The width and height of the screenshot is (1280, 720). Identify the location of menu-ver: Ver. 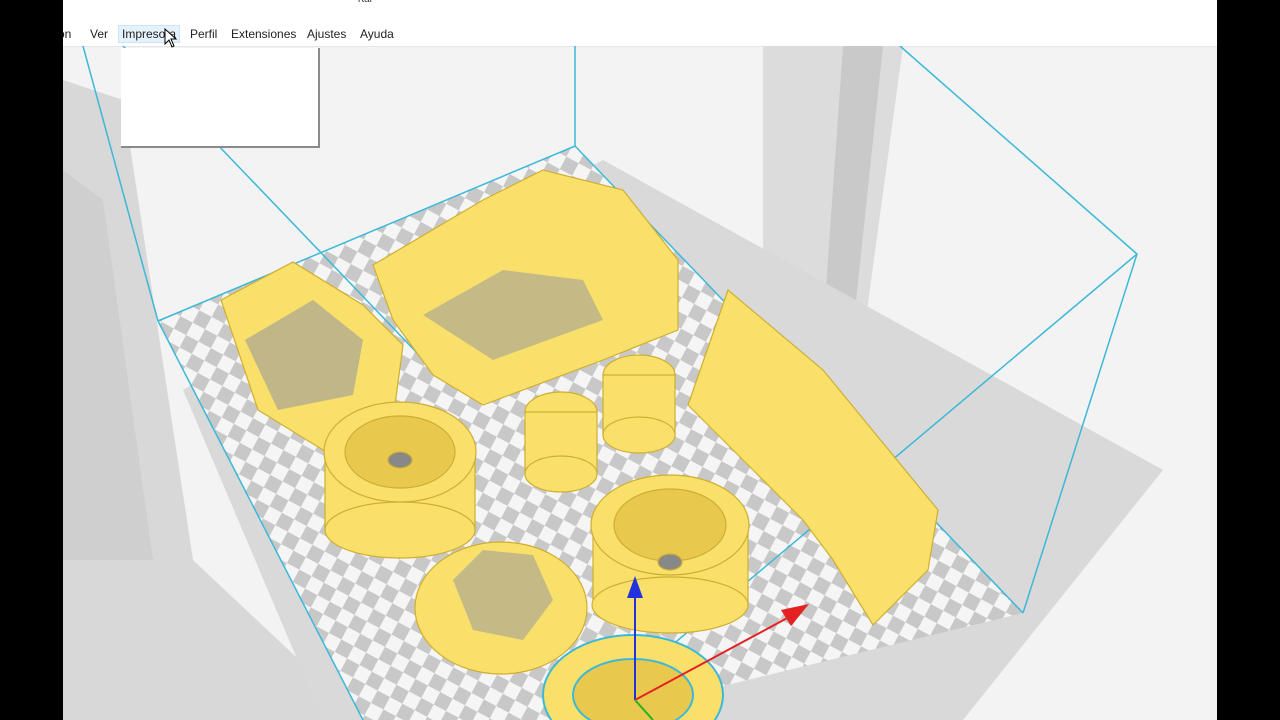
(99, 34).